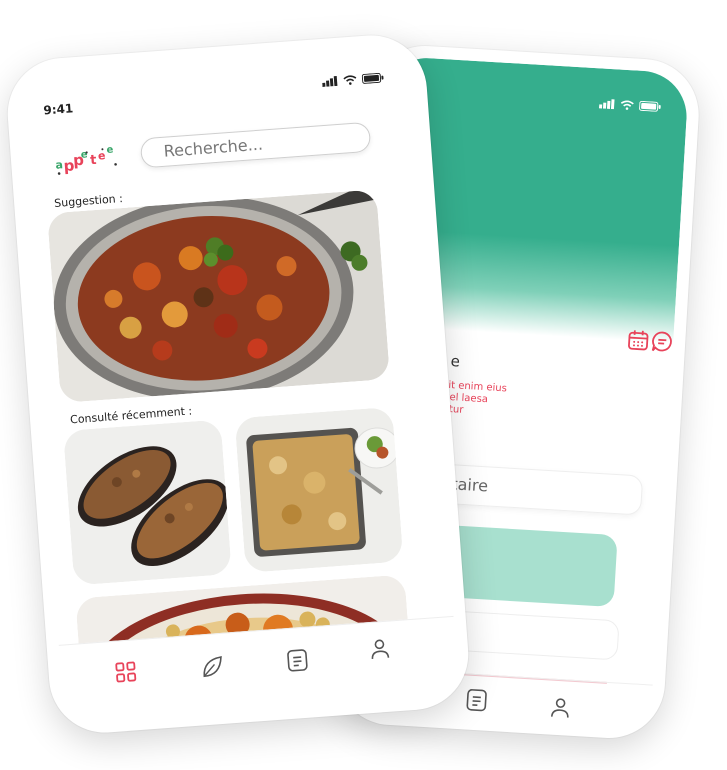  I want to click on recipe-title: e, so click(455, 361).